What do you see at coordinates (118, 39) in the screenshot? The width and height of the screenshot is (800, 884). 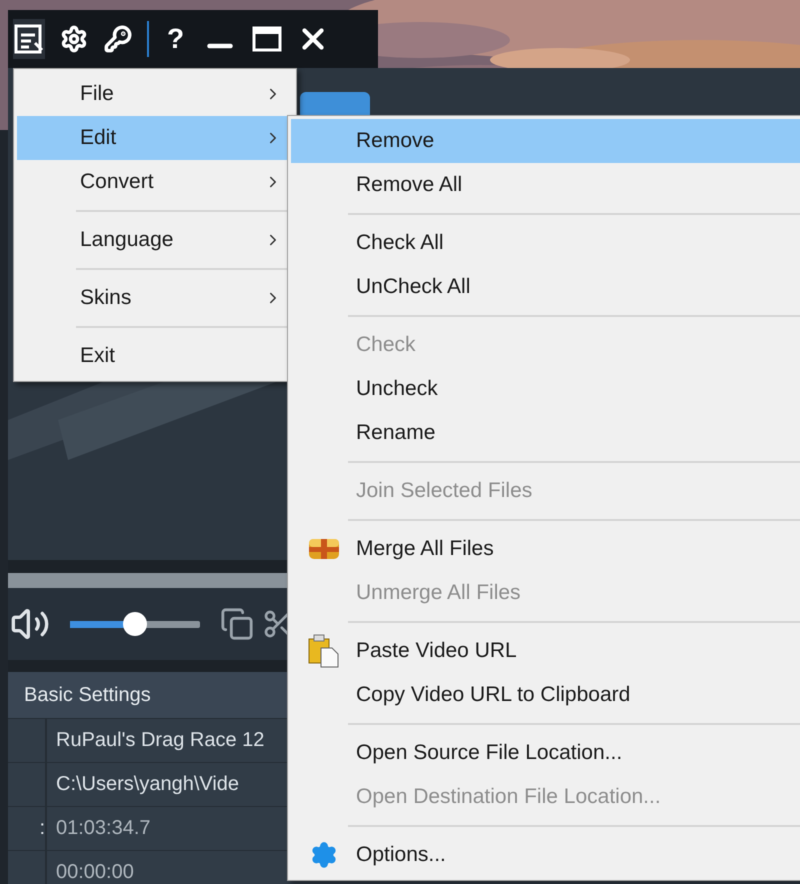 I see `key-icon` at bounding box center [118, 39].